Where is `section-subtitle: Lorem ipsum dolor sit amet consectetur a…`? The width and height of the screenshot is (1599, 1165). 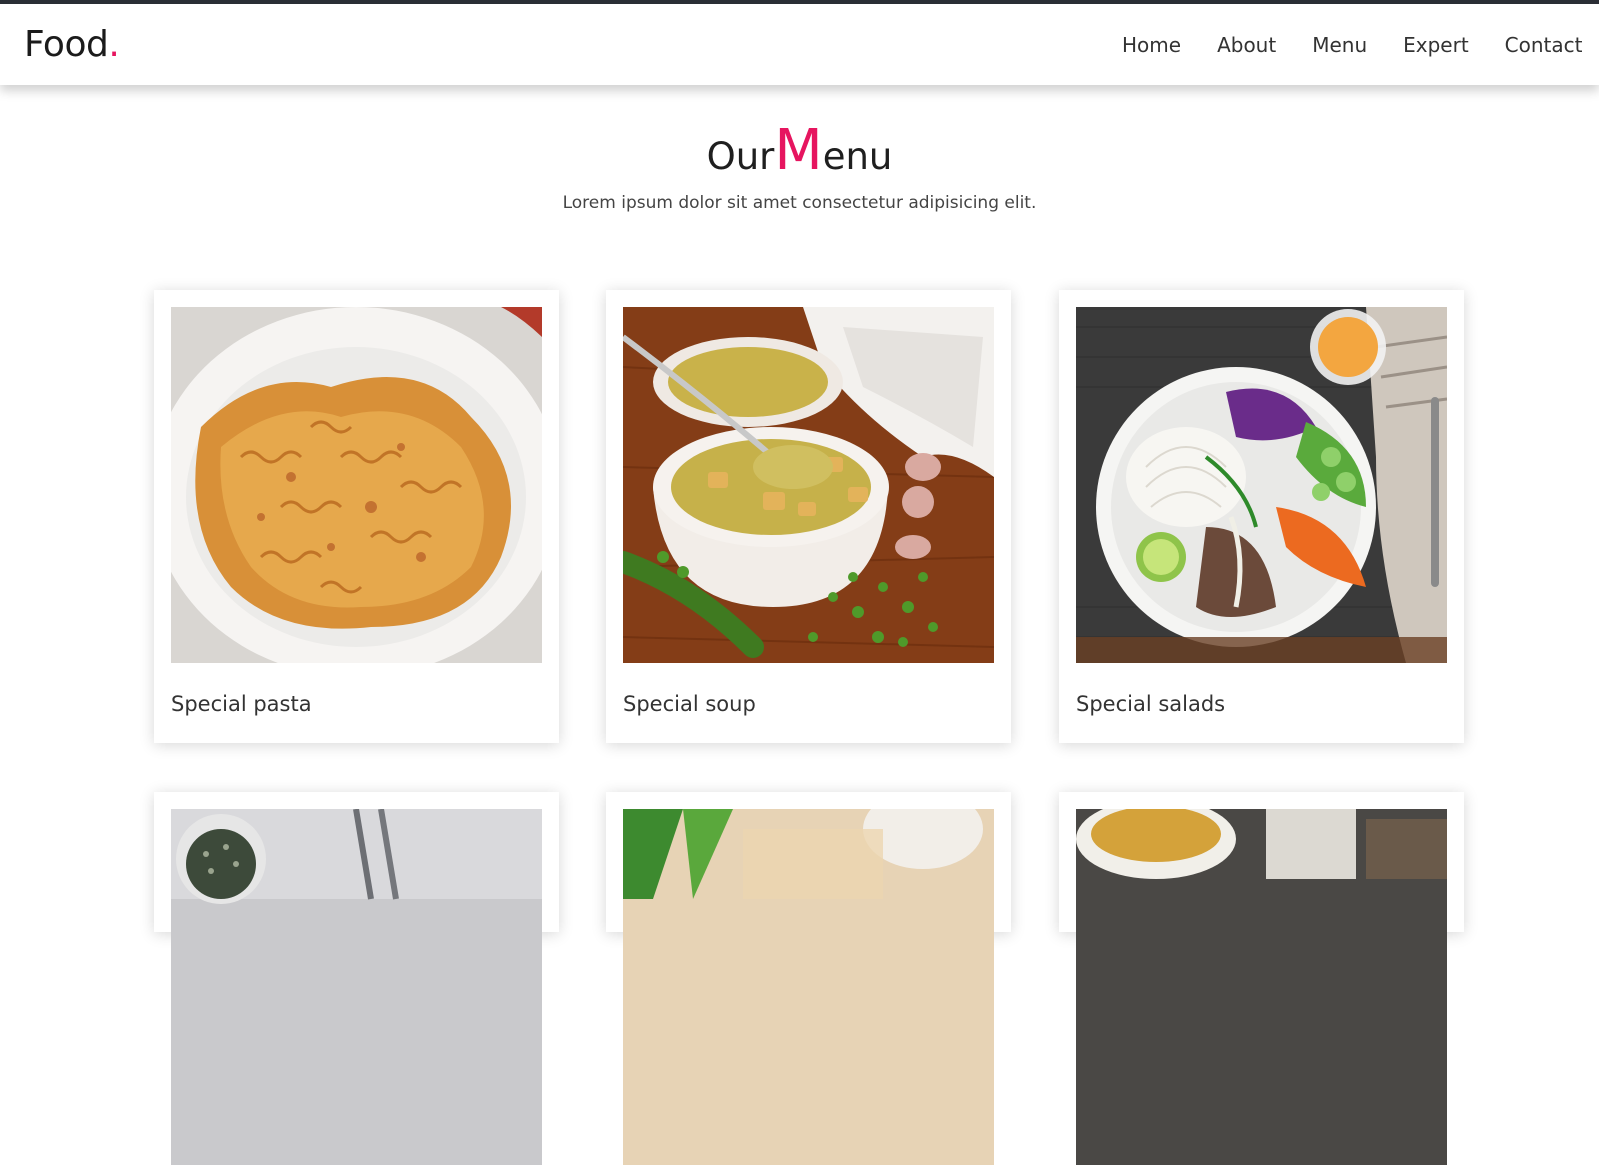
section-subtitle: Lorem ipsum dolor sit amet consectetur a… is located at coordinates (799, 203).